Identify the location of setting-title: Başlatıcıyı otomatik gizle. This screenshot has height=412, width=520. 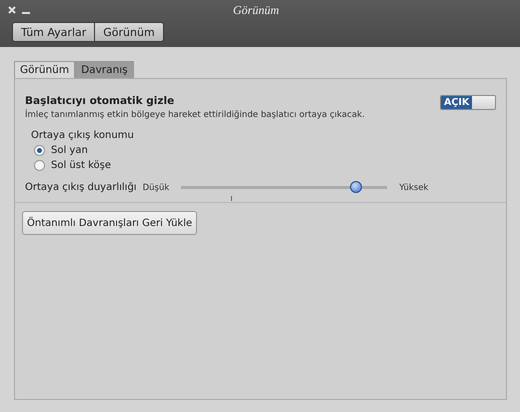
(99, 101).